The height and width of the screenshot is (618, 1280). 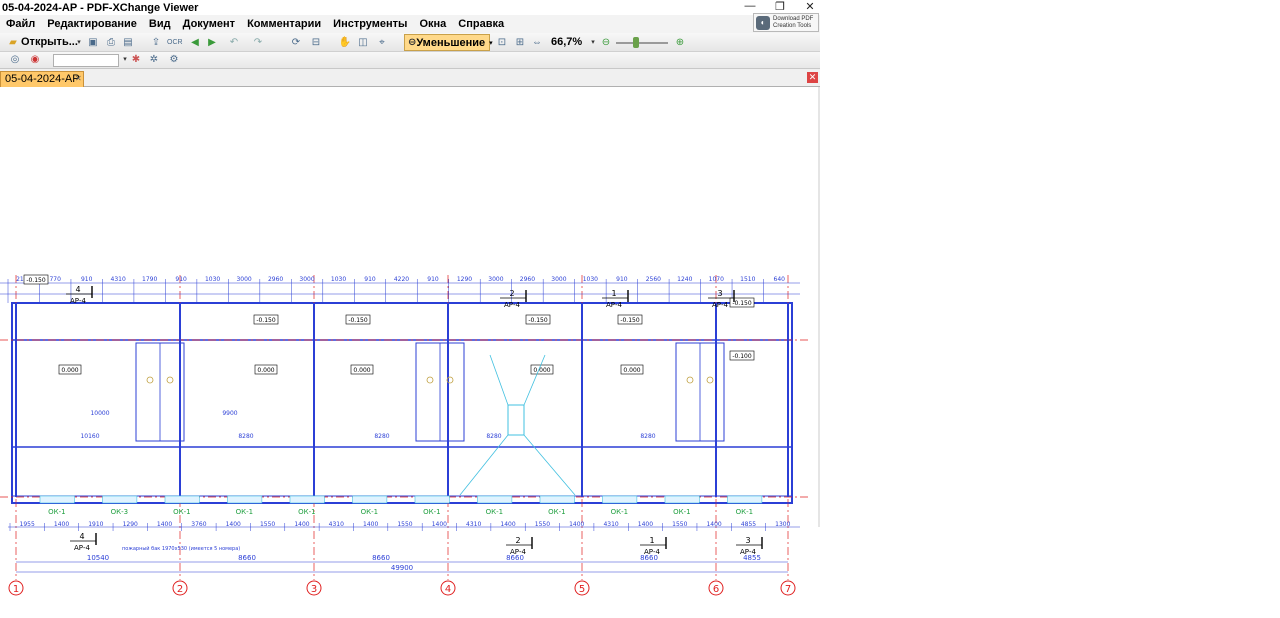 I want to click on top-dim-label: 3000, so click(x=495, y=279).